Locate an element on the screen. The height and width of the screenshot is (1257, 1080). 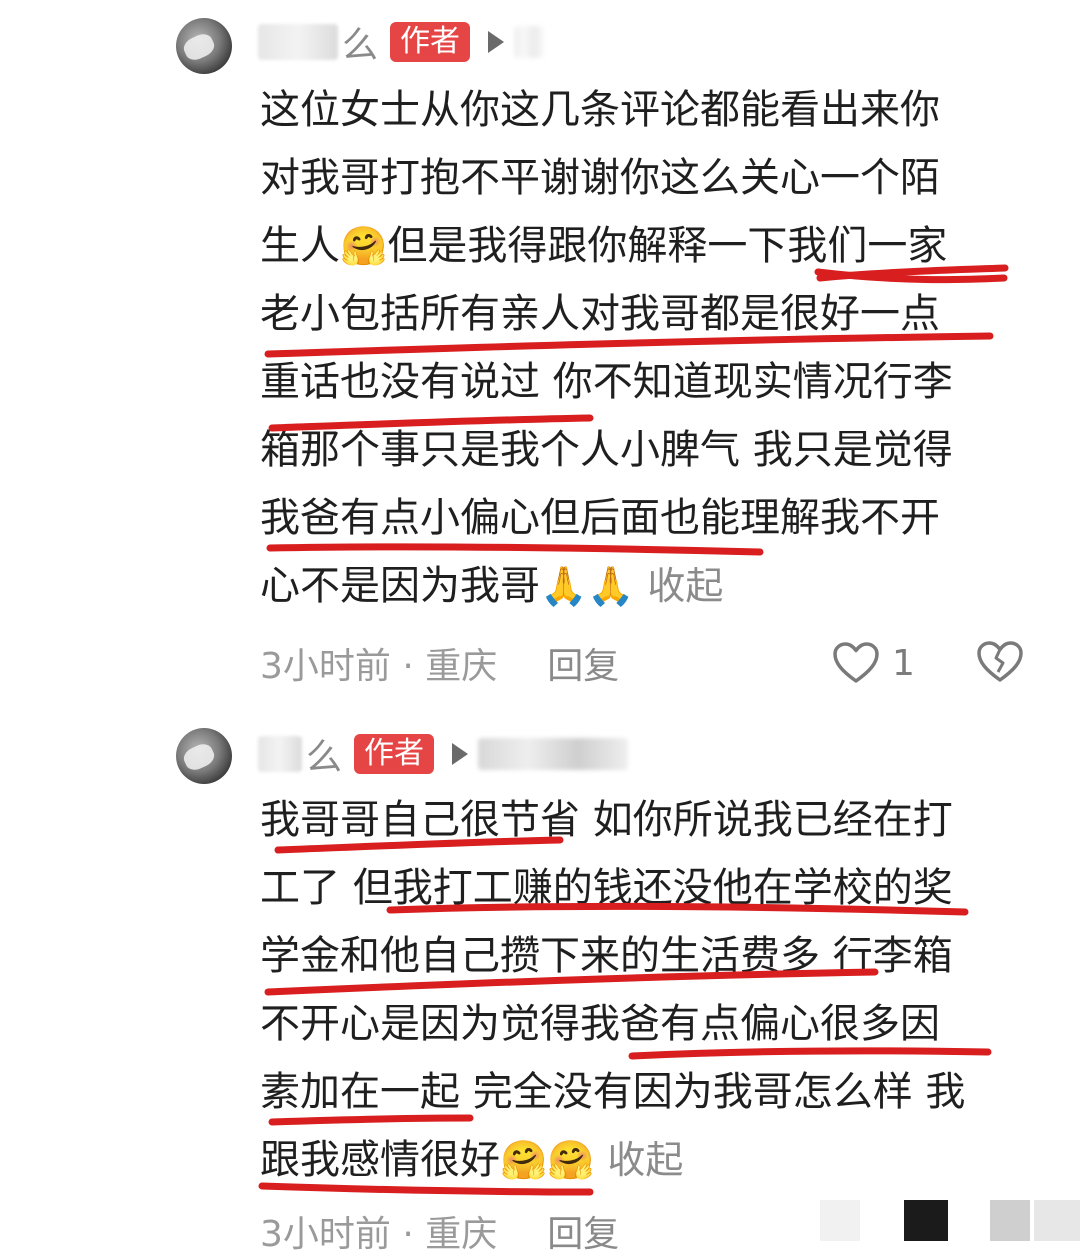
hug-emoji: 🤗 is located at coordinates (364, 246).